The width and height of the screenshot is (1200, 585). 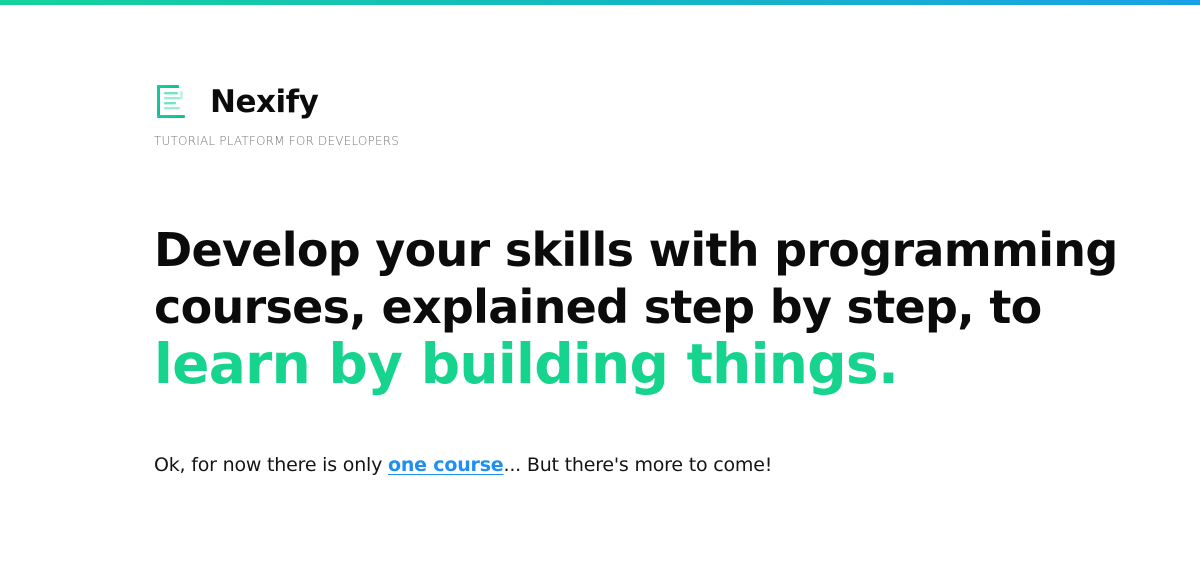 I want to click on brand-name: Nexify, so click(x=264, y=102).